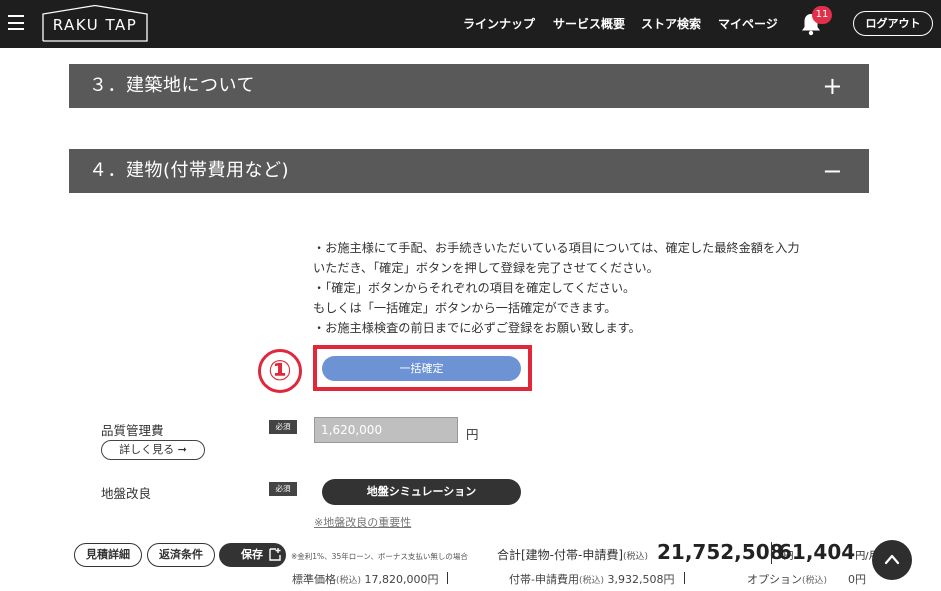 This screenshot has width=941, height=591. Describe the element at coordinates (589, 23) in the screenshot. I see `nav-service-overview: サービス概要` at that location.